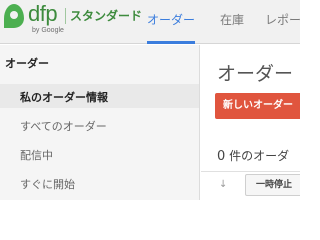  What do you see at coordinates (106, 16) in the screenshot?
I see `logo-edition: スタンダード` at bounding box center [106, 16].